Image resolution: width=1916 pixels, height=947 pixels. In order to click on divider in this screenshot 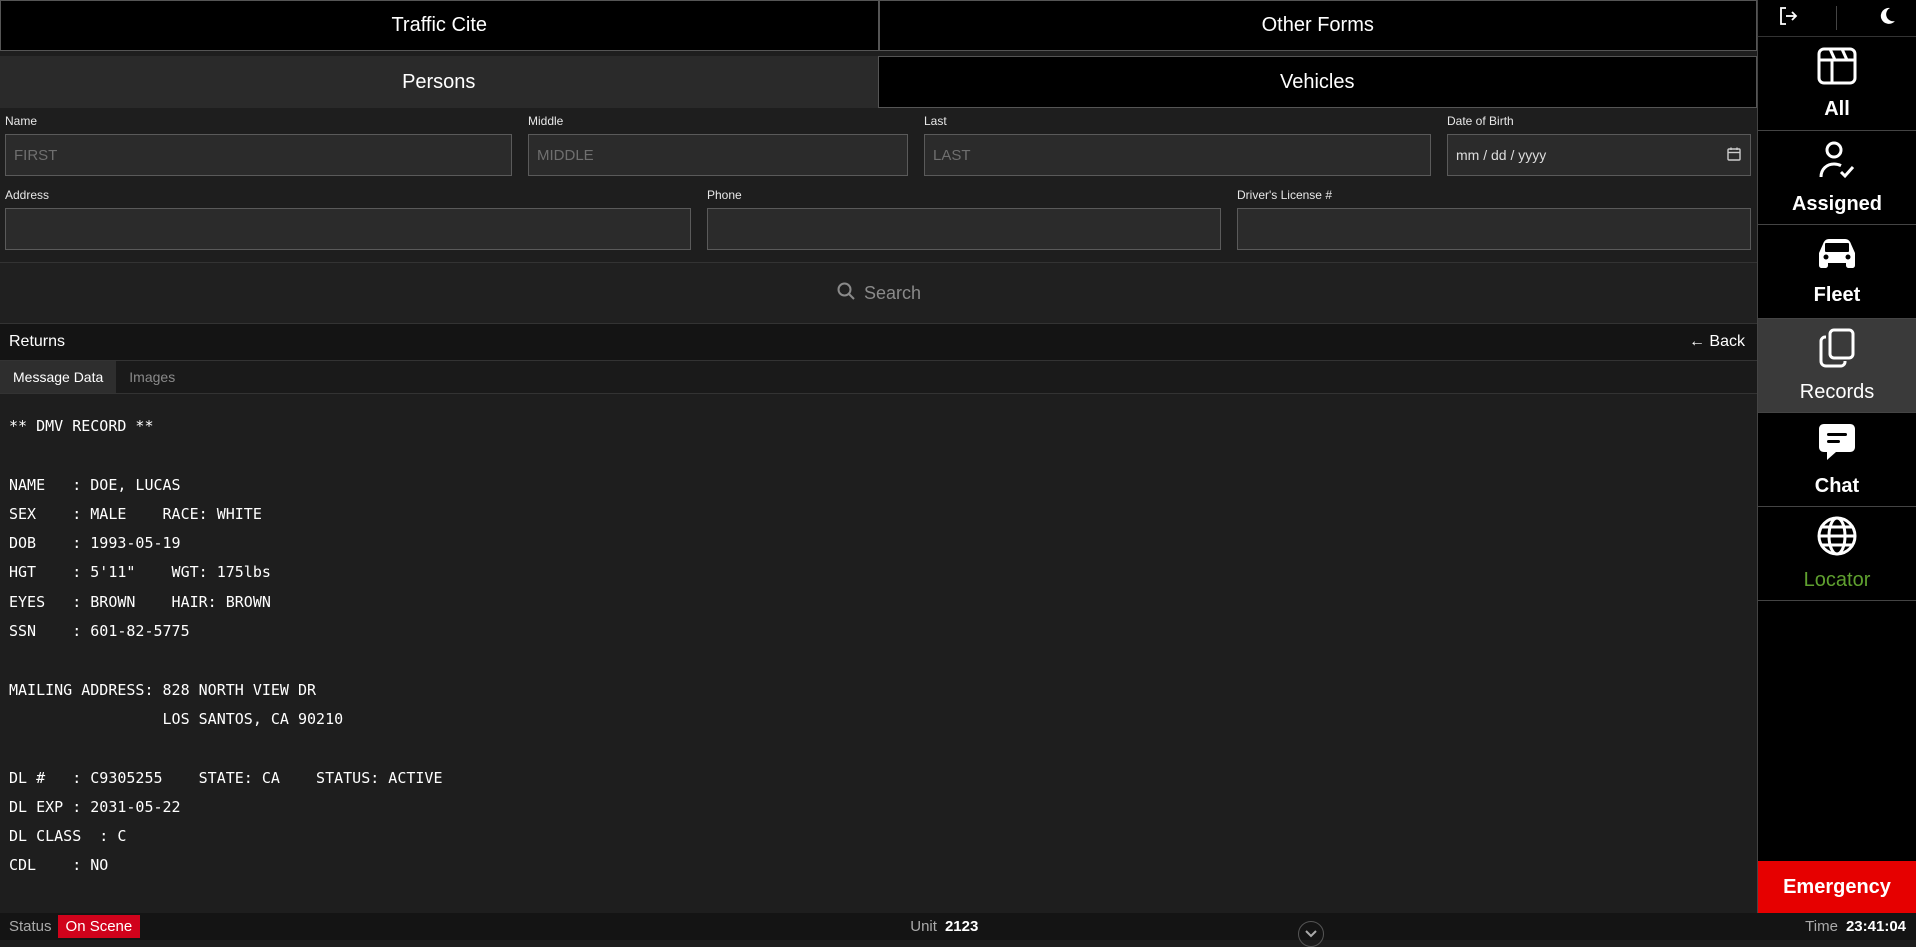, I will do `click(1837, 18)`.